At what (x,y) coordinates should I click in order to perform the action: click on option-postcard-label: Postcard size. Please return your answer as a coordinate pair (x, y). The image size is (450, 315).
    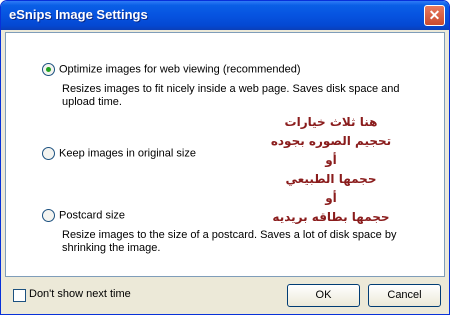
    Looking at the image, I should click on (92, 216).